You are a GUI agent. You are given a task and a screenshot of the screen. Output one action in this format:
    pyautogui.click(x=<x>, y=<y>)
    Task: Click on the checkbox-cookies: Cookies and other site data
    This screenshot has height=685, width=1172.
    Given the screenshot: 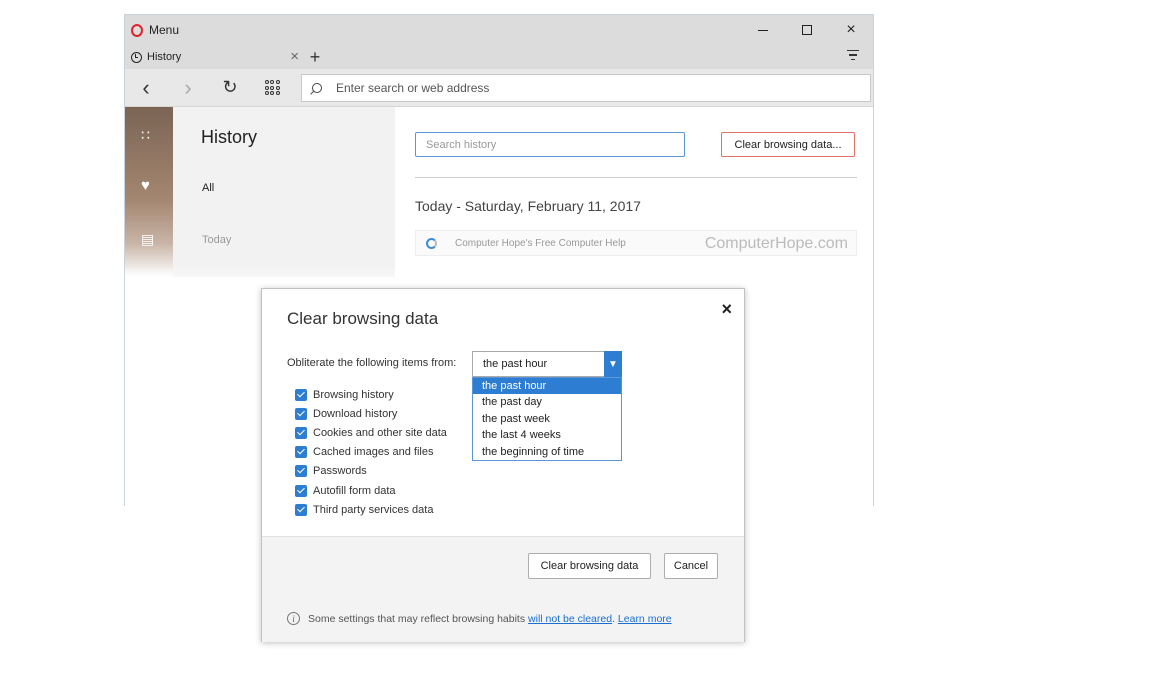 What is the action you would take?
    pyautogui.click(x=371, y=432)
    